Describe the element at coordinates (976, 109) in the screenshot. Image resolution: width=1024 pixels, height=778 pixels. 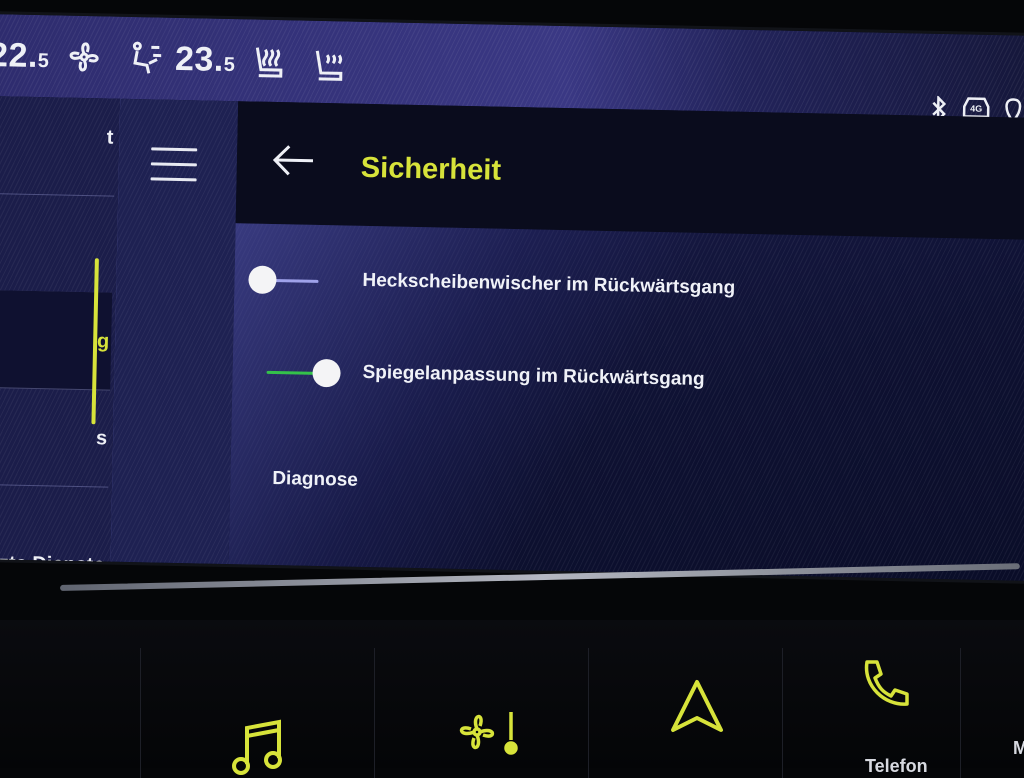
I see `4g-badge: 4G` at that location.